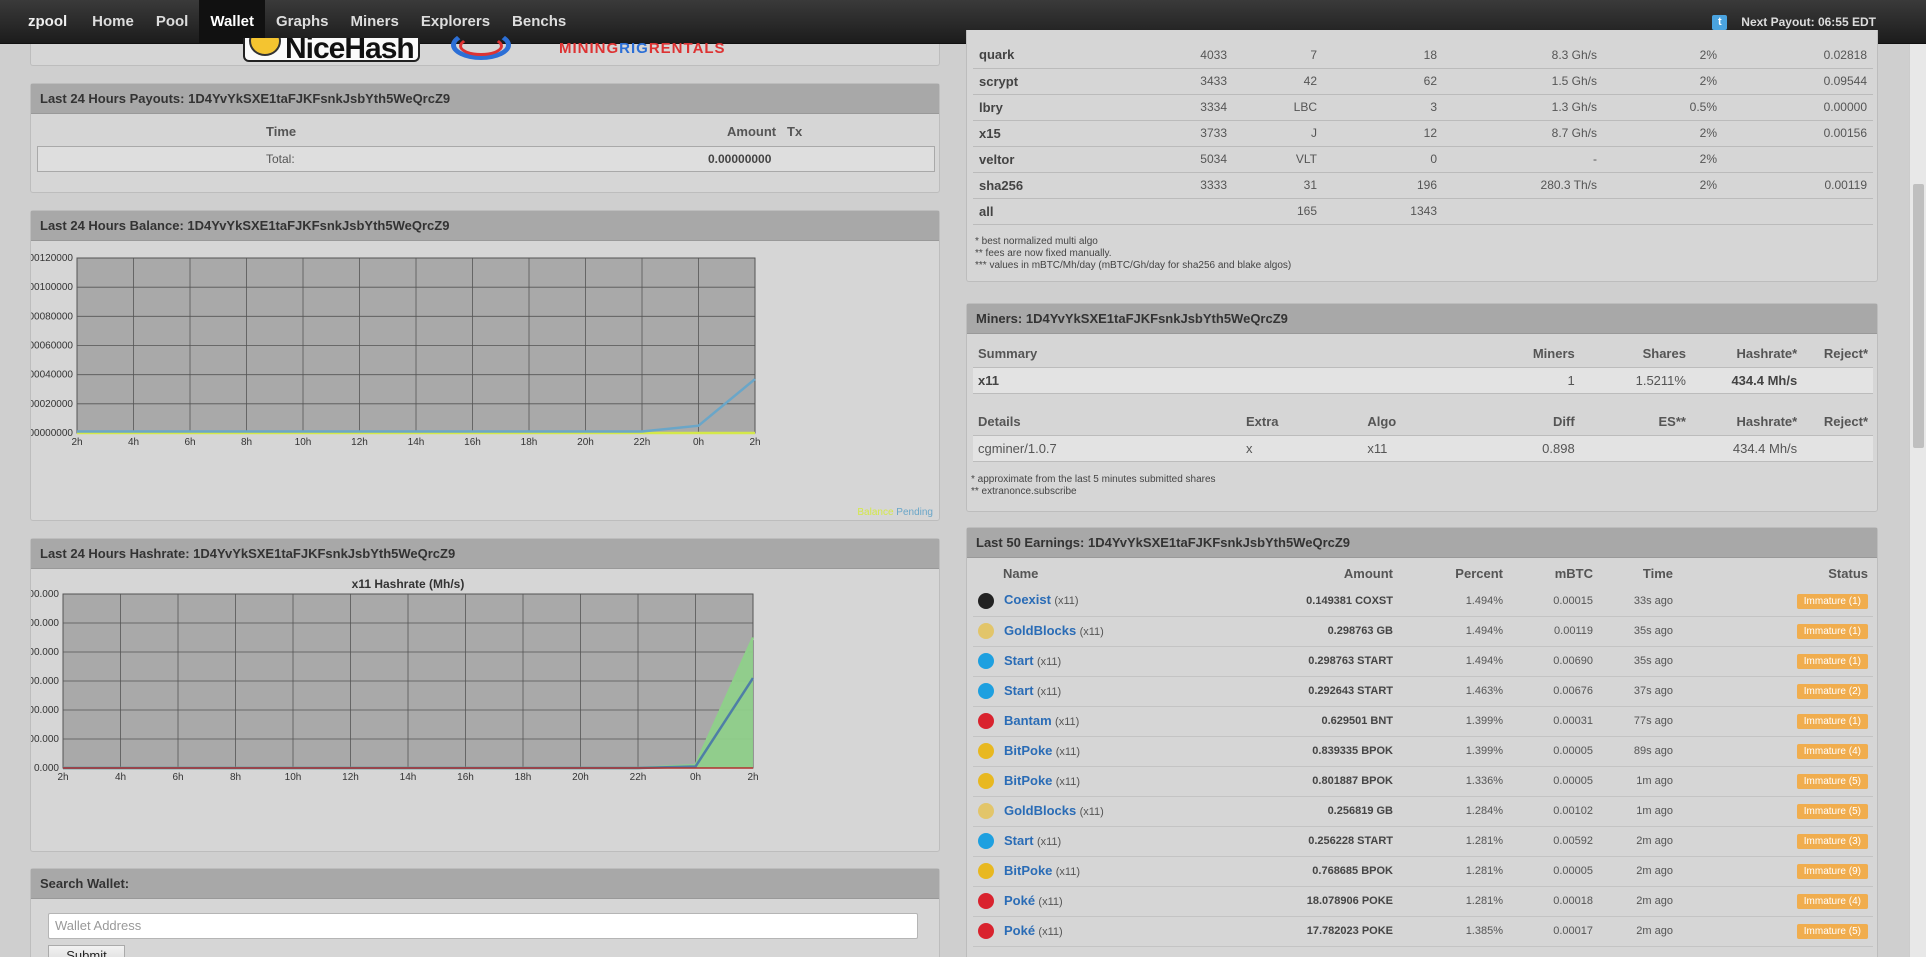 The width and height of the screenshot is (1926, 957). What do you see at coordinates (246, 442) in the screenshot?
I see `x-tick-label: 8h` at bounding box center [246, 442].